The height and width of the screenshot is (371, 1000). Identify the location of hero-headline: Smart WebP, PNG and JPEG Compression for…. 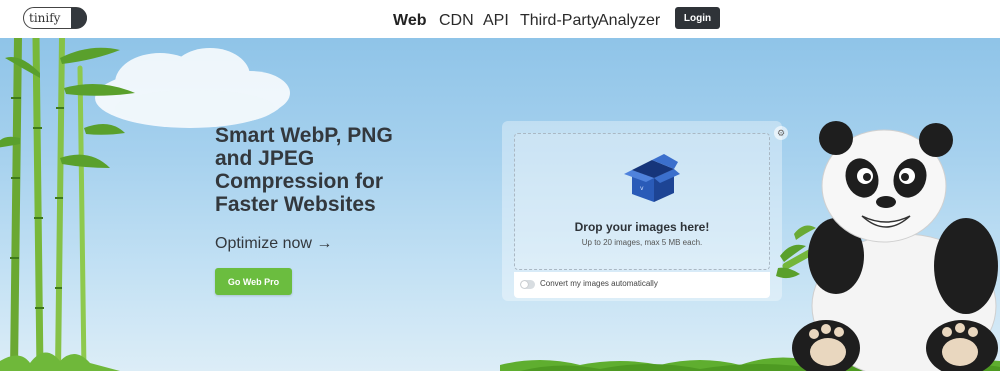
(335, 170).